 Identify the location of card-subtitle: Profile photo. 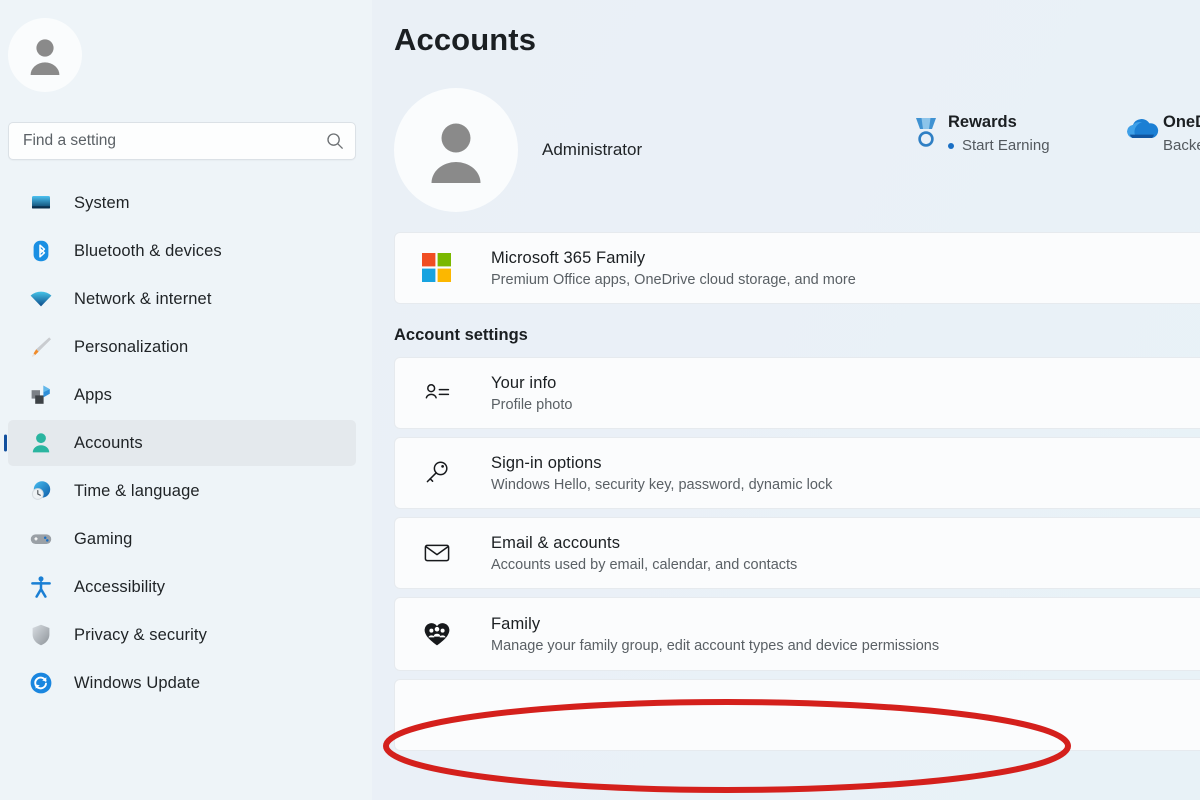
(532, 404).